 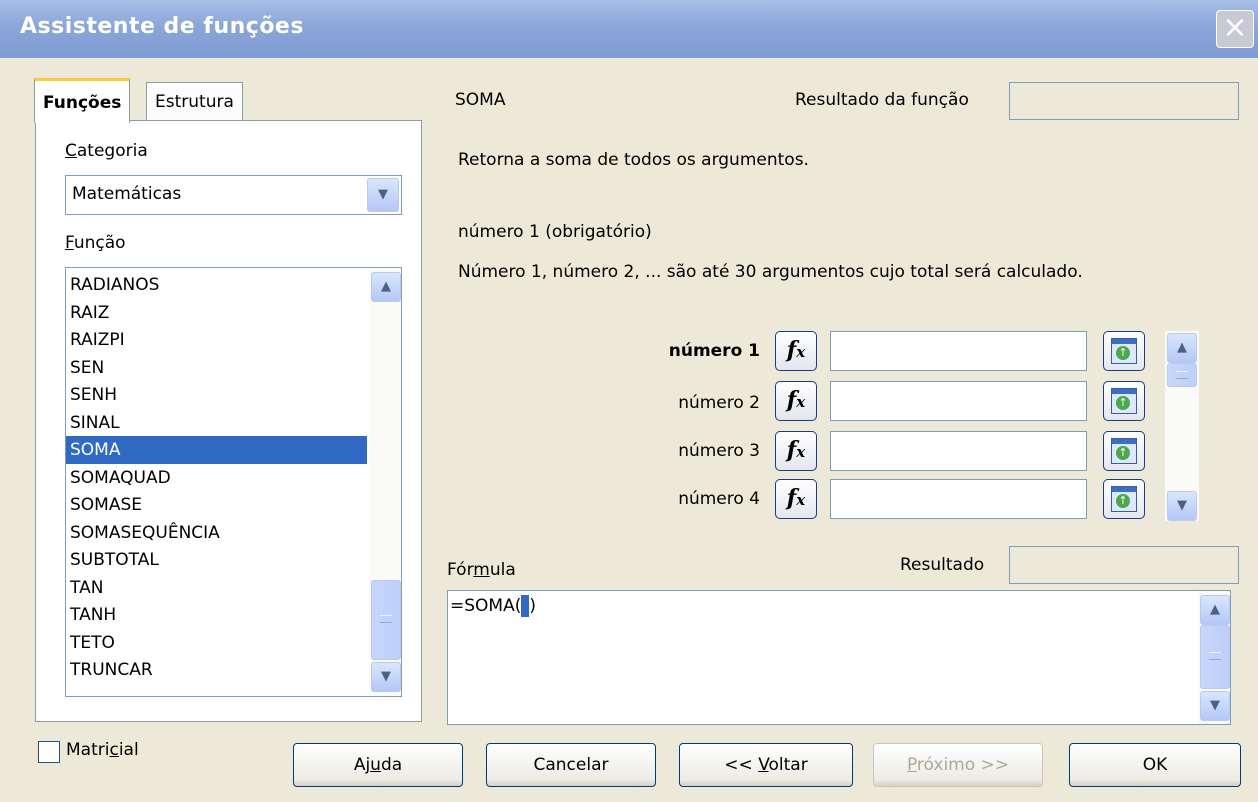 What do you see at coordinates (216, 670) in the screenshot?
I see `list-item: TRUNCAR` at bounding box center [216, 670].